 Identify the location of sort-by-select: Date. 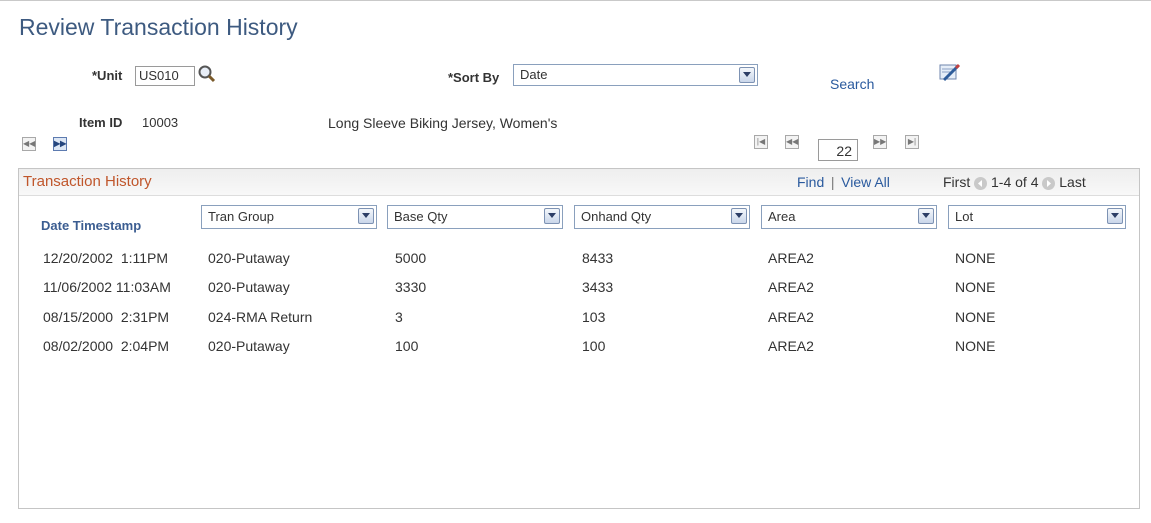
(635, 75).